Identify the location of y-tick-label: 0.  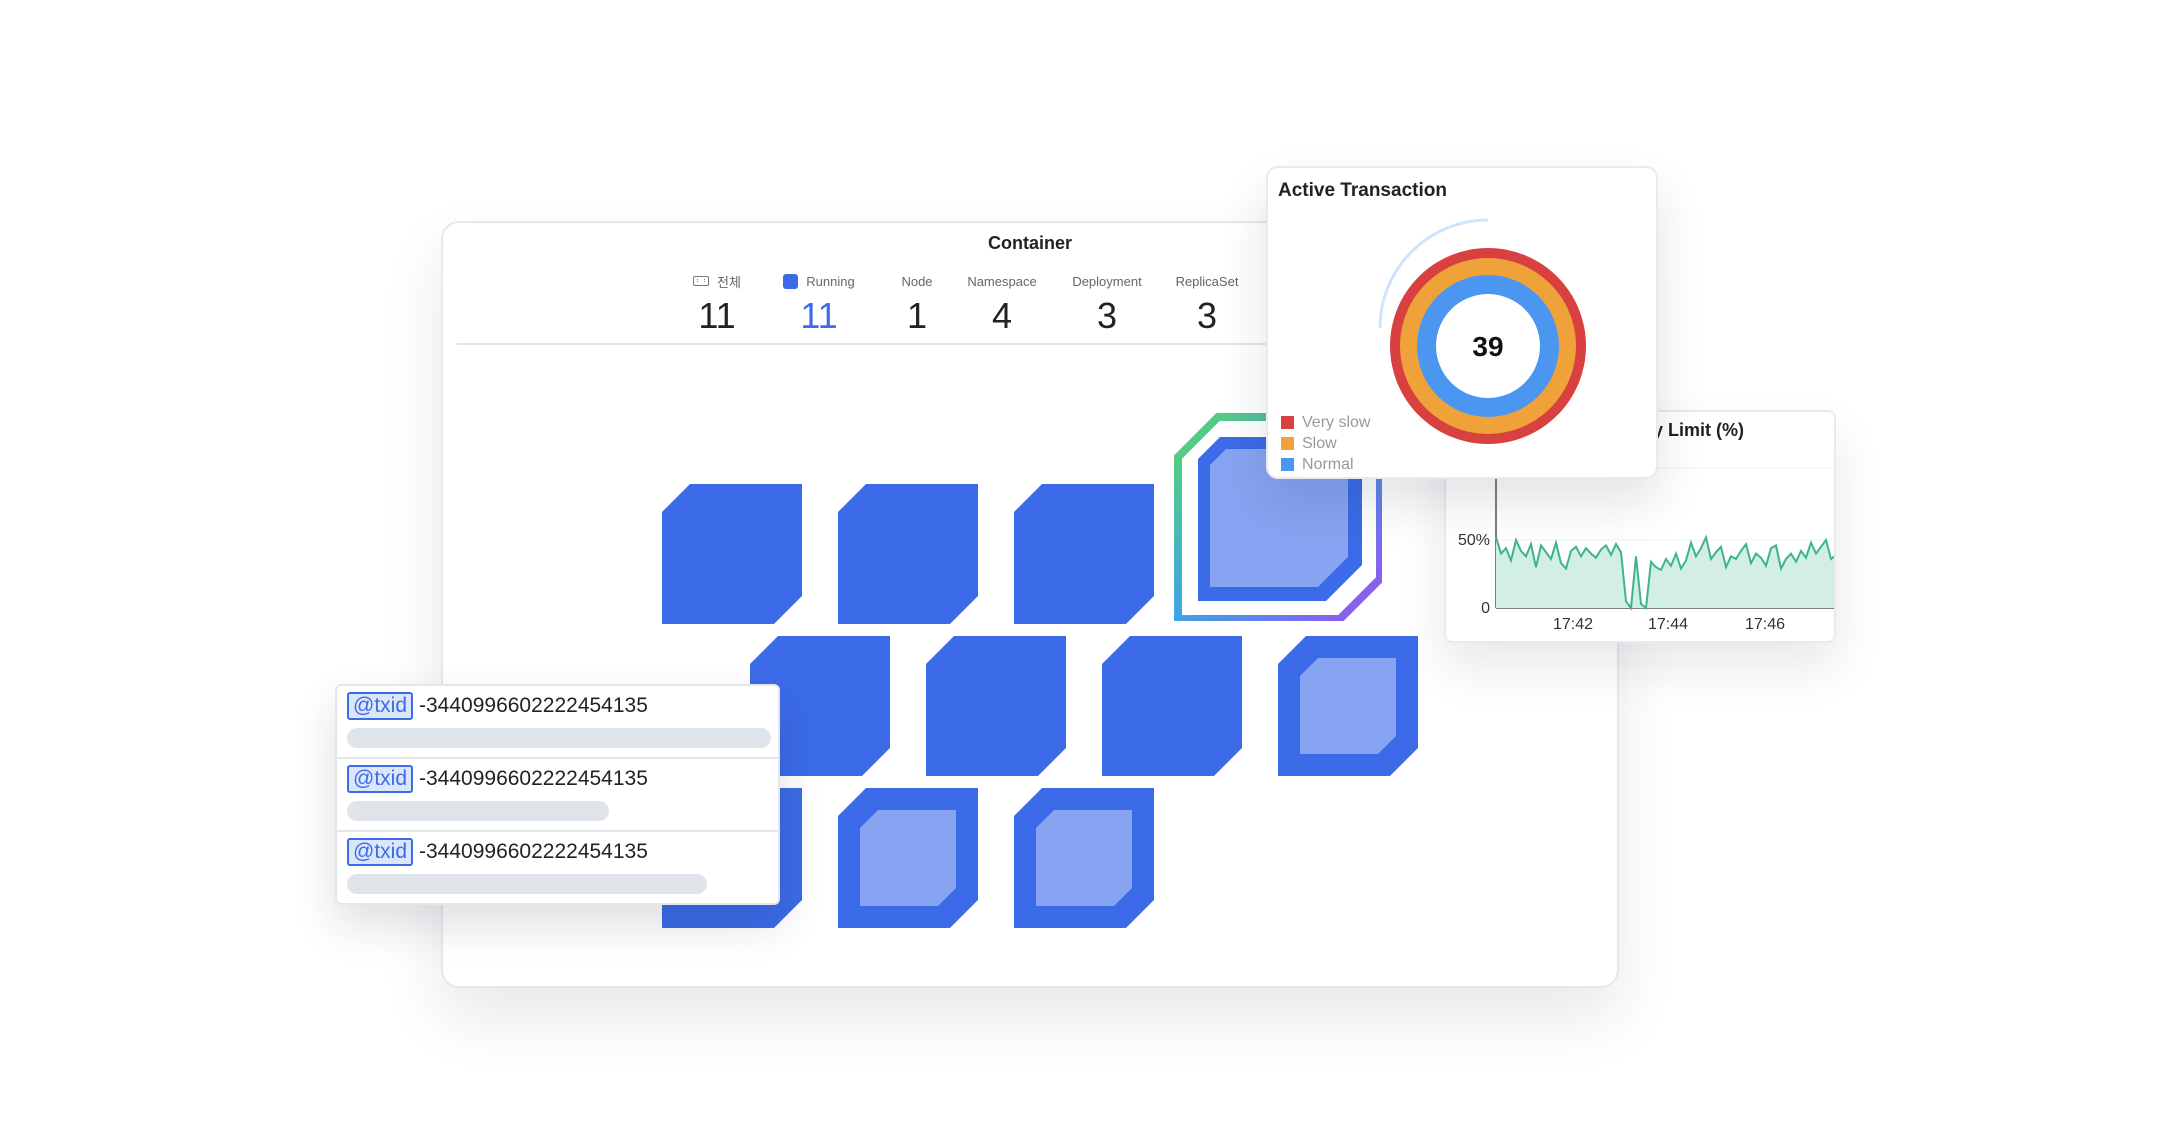
(1485, 608).